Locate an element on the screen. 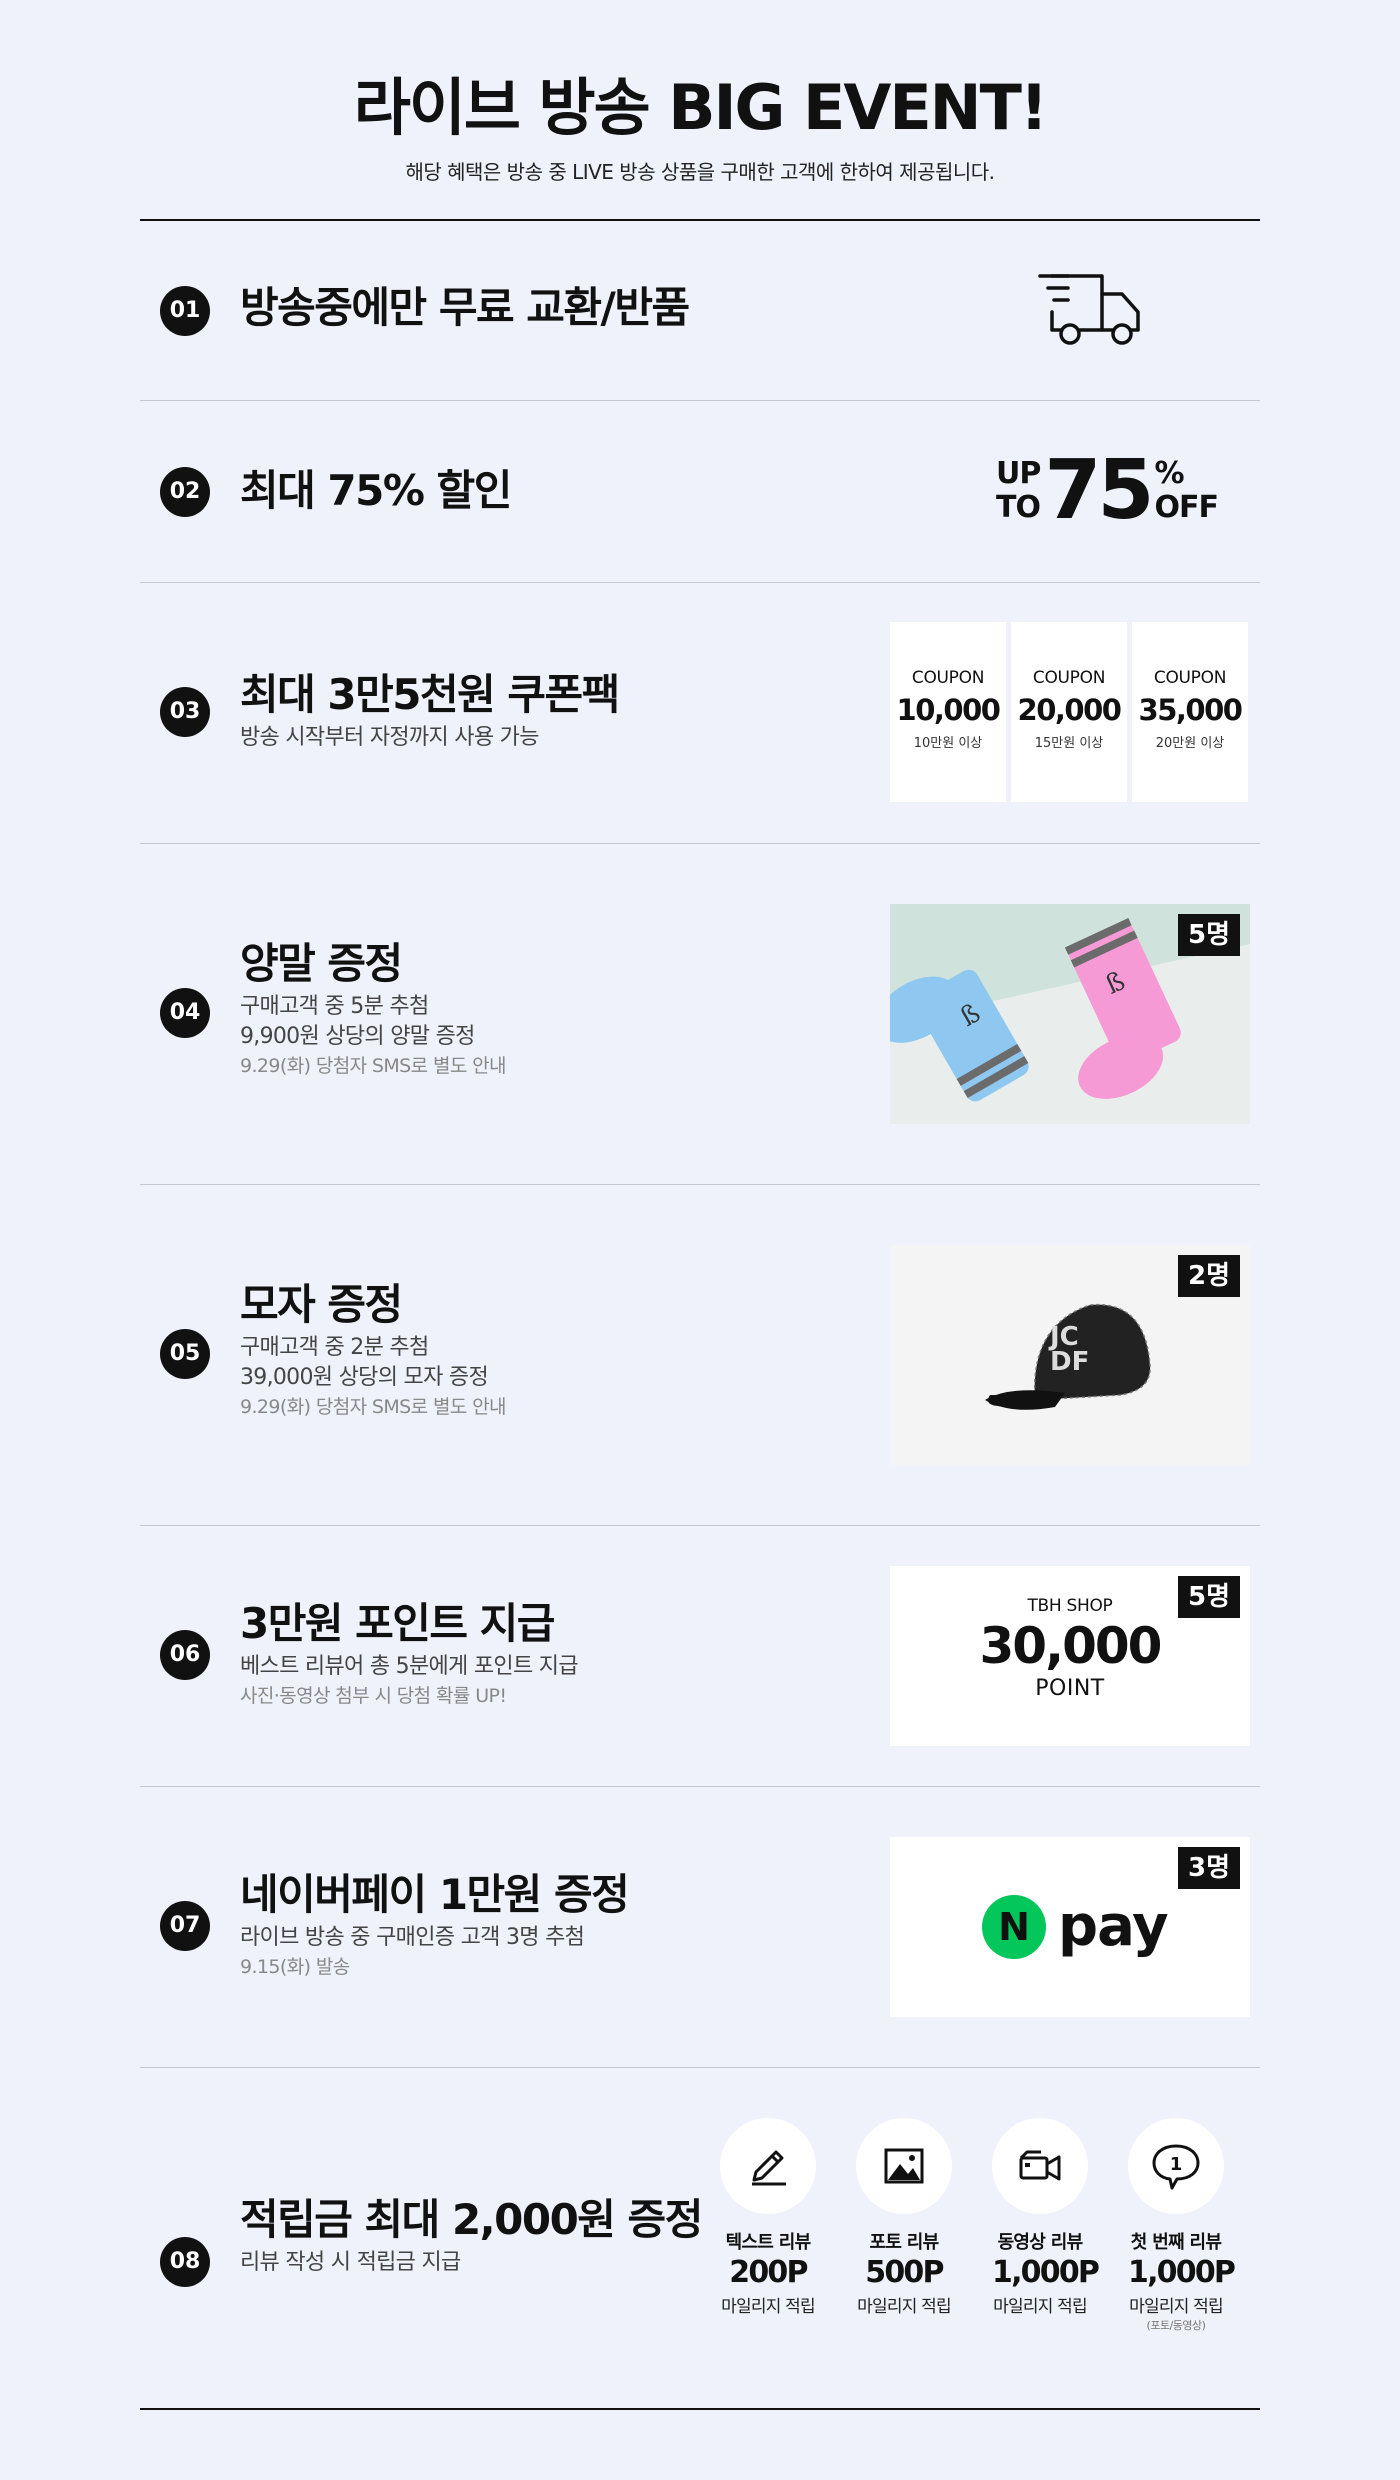 This screenshot has width=1400, height=2480. event-number: 04 is located at coordinates (185, 1013).